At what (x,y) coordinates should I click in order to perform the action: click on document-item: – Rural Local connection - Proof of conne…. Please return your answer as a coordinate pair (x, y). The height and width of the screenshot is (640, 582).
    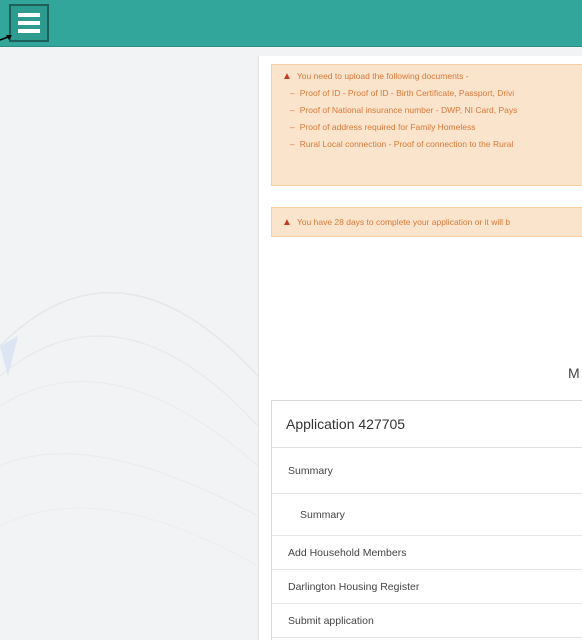
    Looking at the image, I should click on (432, 144).